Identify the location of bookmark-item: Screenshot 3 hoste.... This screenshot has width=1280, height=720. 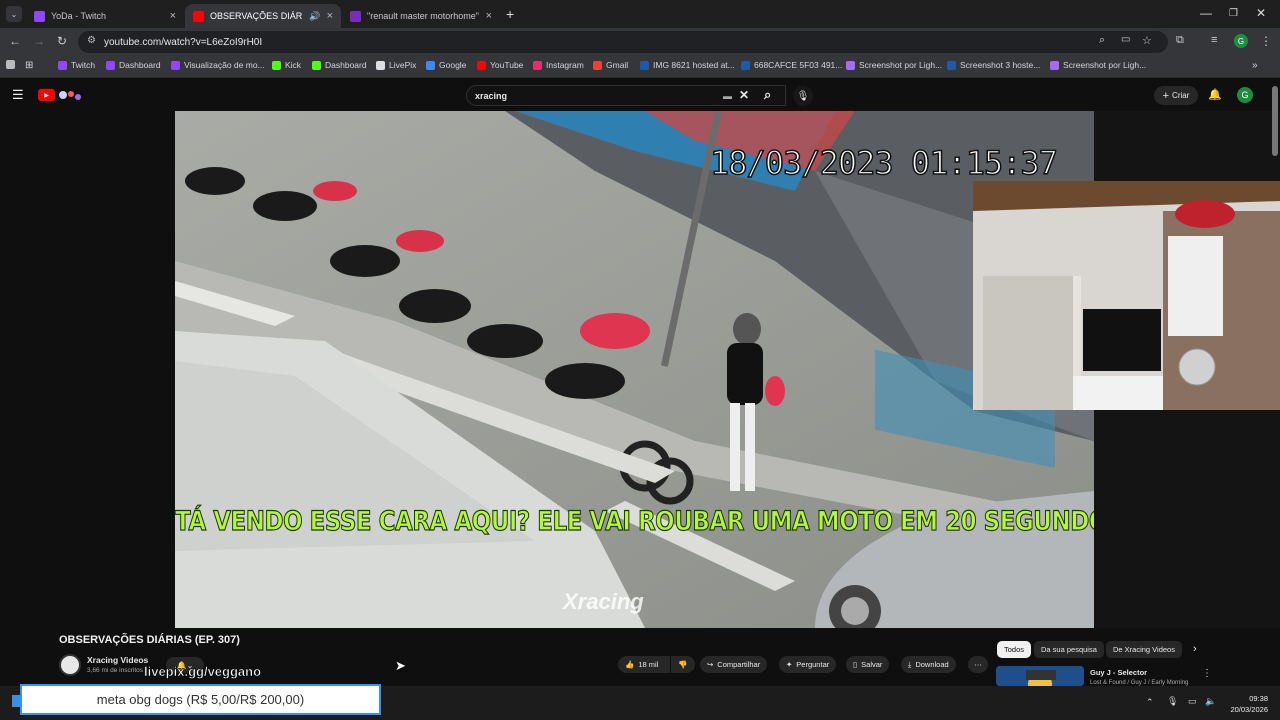
(993, 65).